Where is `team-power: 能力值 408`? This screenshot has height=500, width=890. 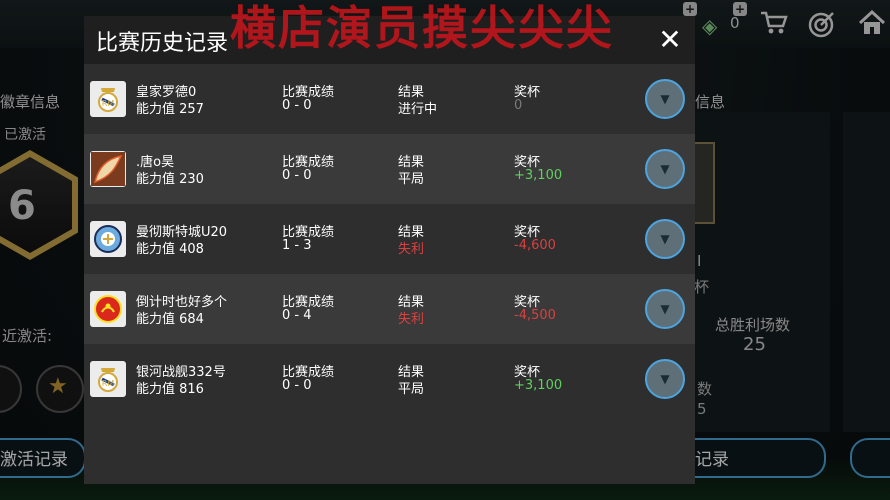 team-power: 能力值 408 is located at coordinates (170, 249).